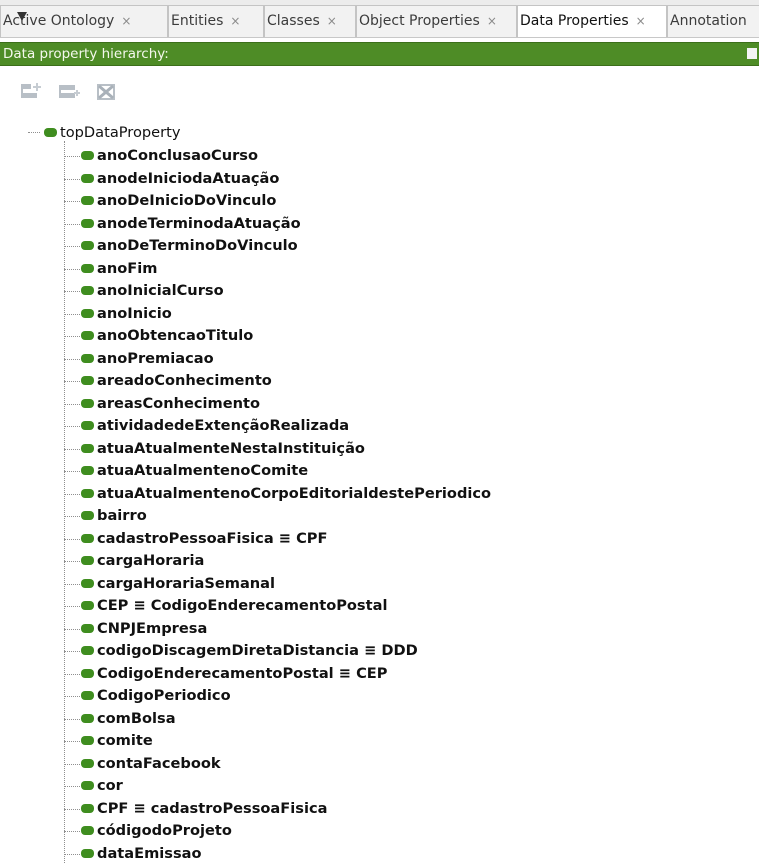  I want to click on collapse-toggle-icon, so click(22, 16).